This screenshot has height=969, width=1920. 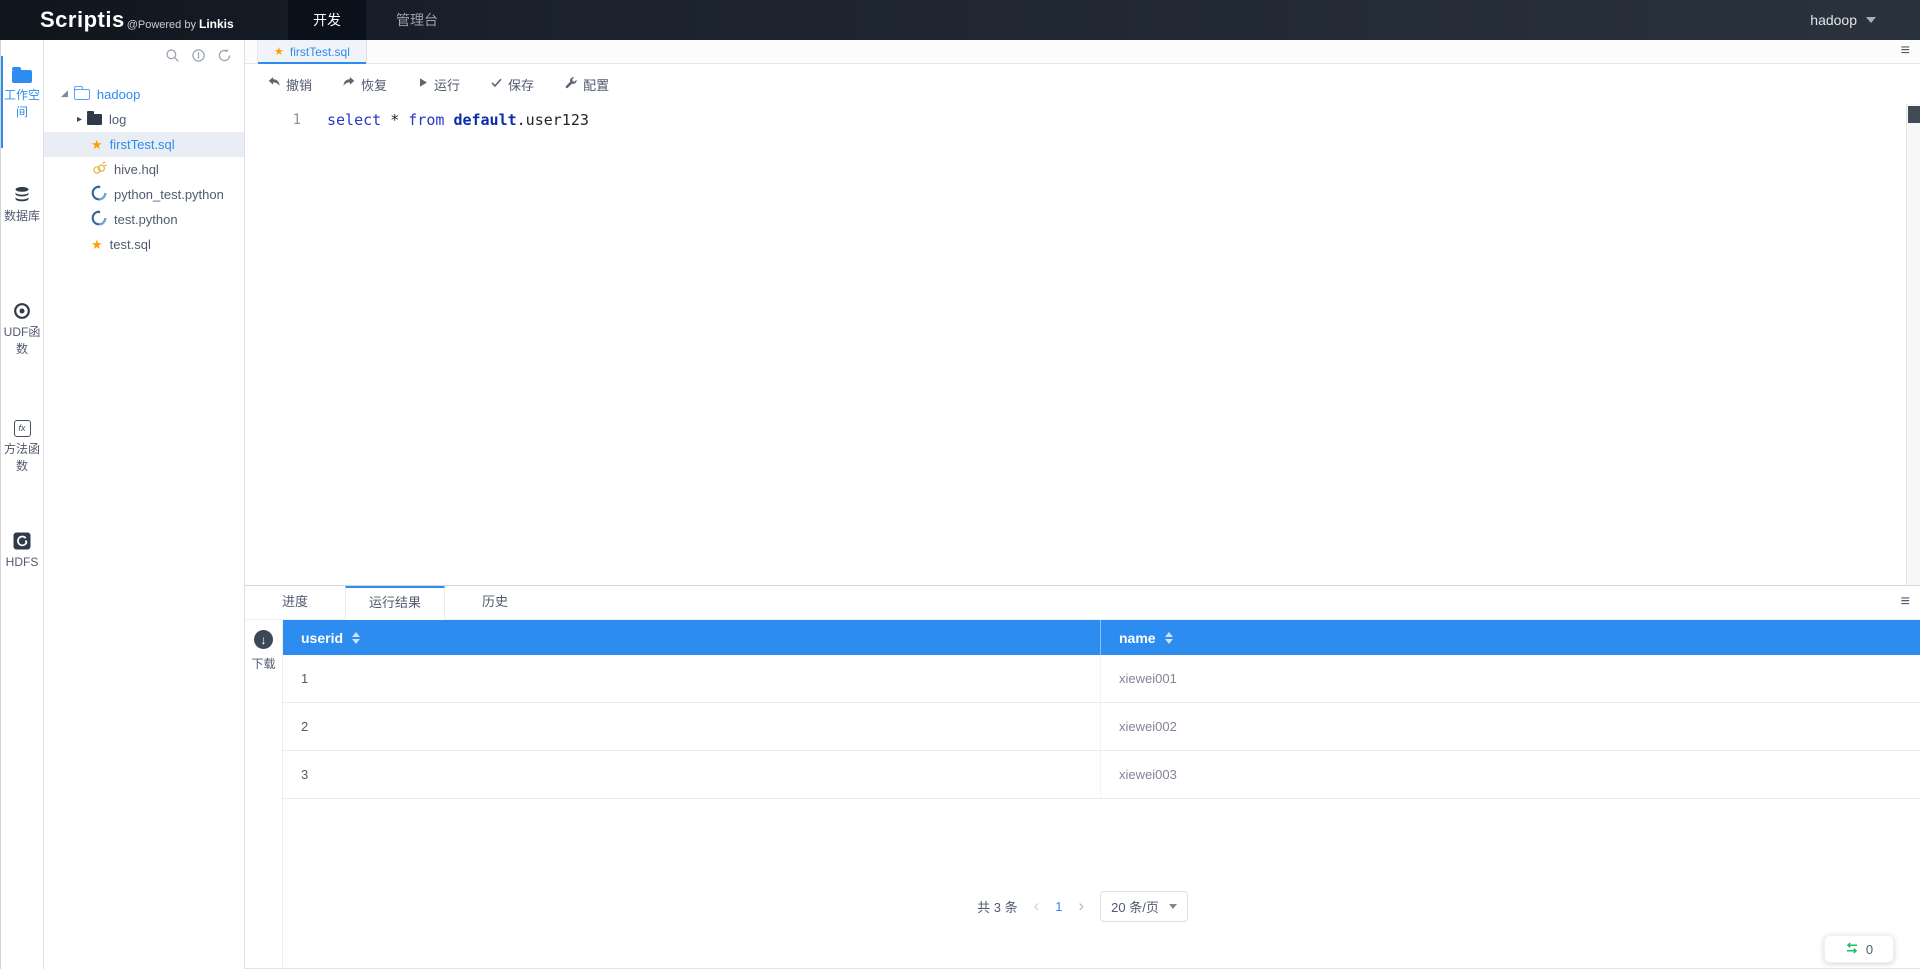 What do you see at coordinates (1510, 774) in the screenshot?
I see `cell-name: xiewei003` at bounding box center [1510, 774].